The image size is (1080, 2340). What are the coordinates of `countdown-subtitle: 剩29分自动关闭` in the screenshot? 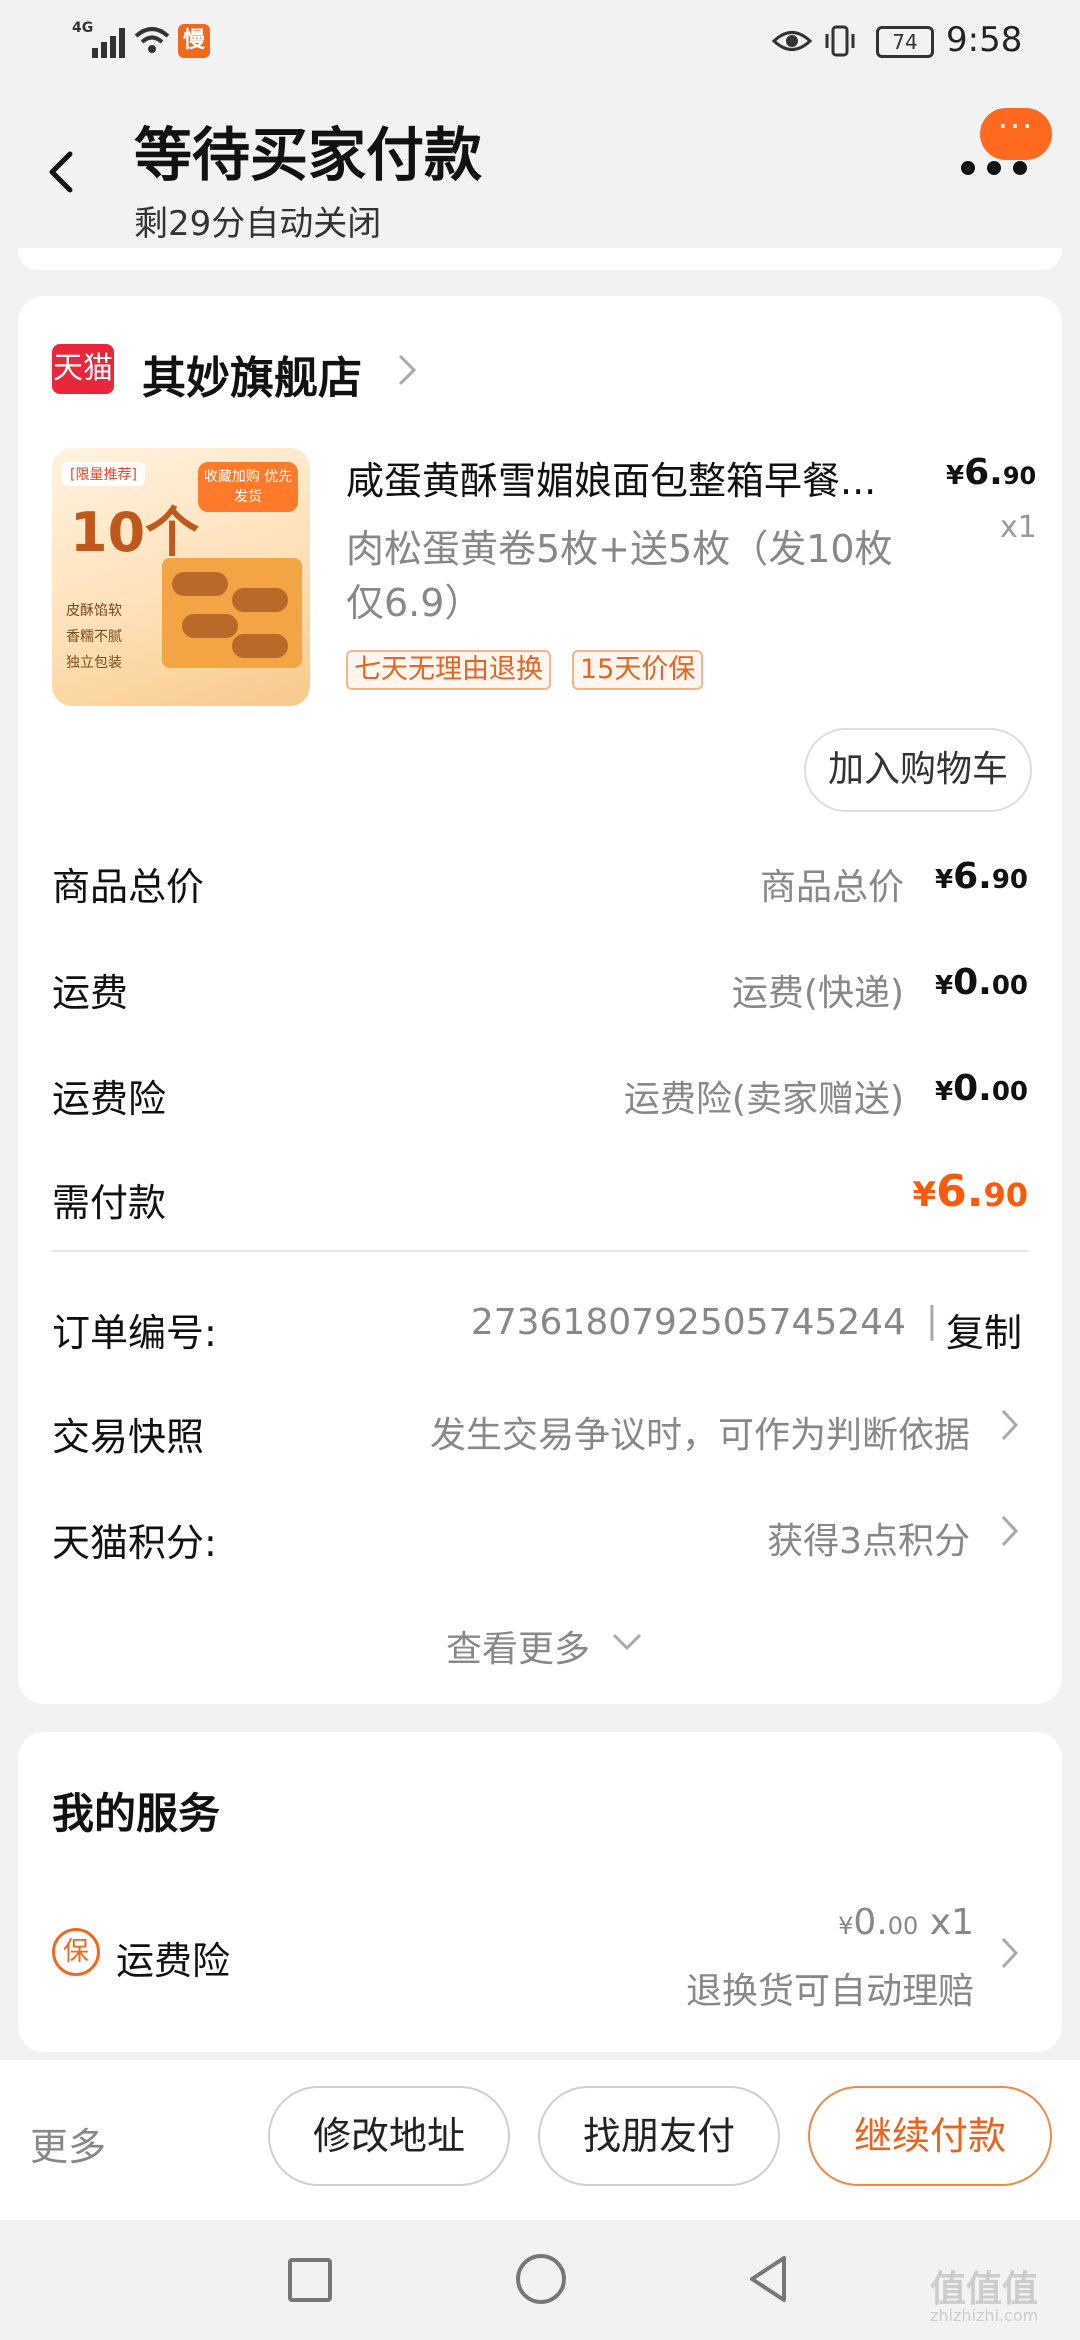 It's located at (258, 224).